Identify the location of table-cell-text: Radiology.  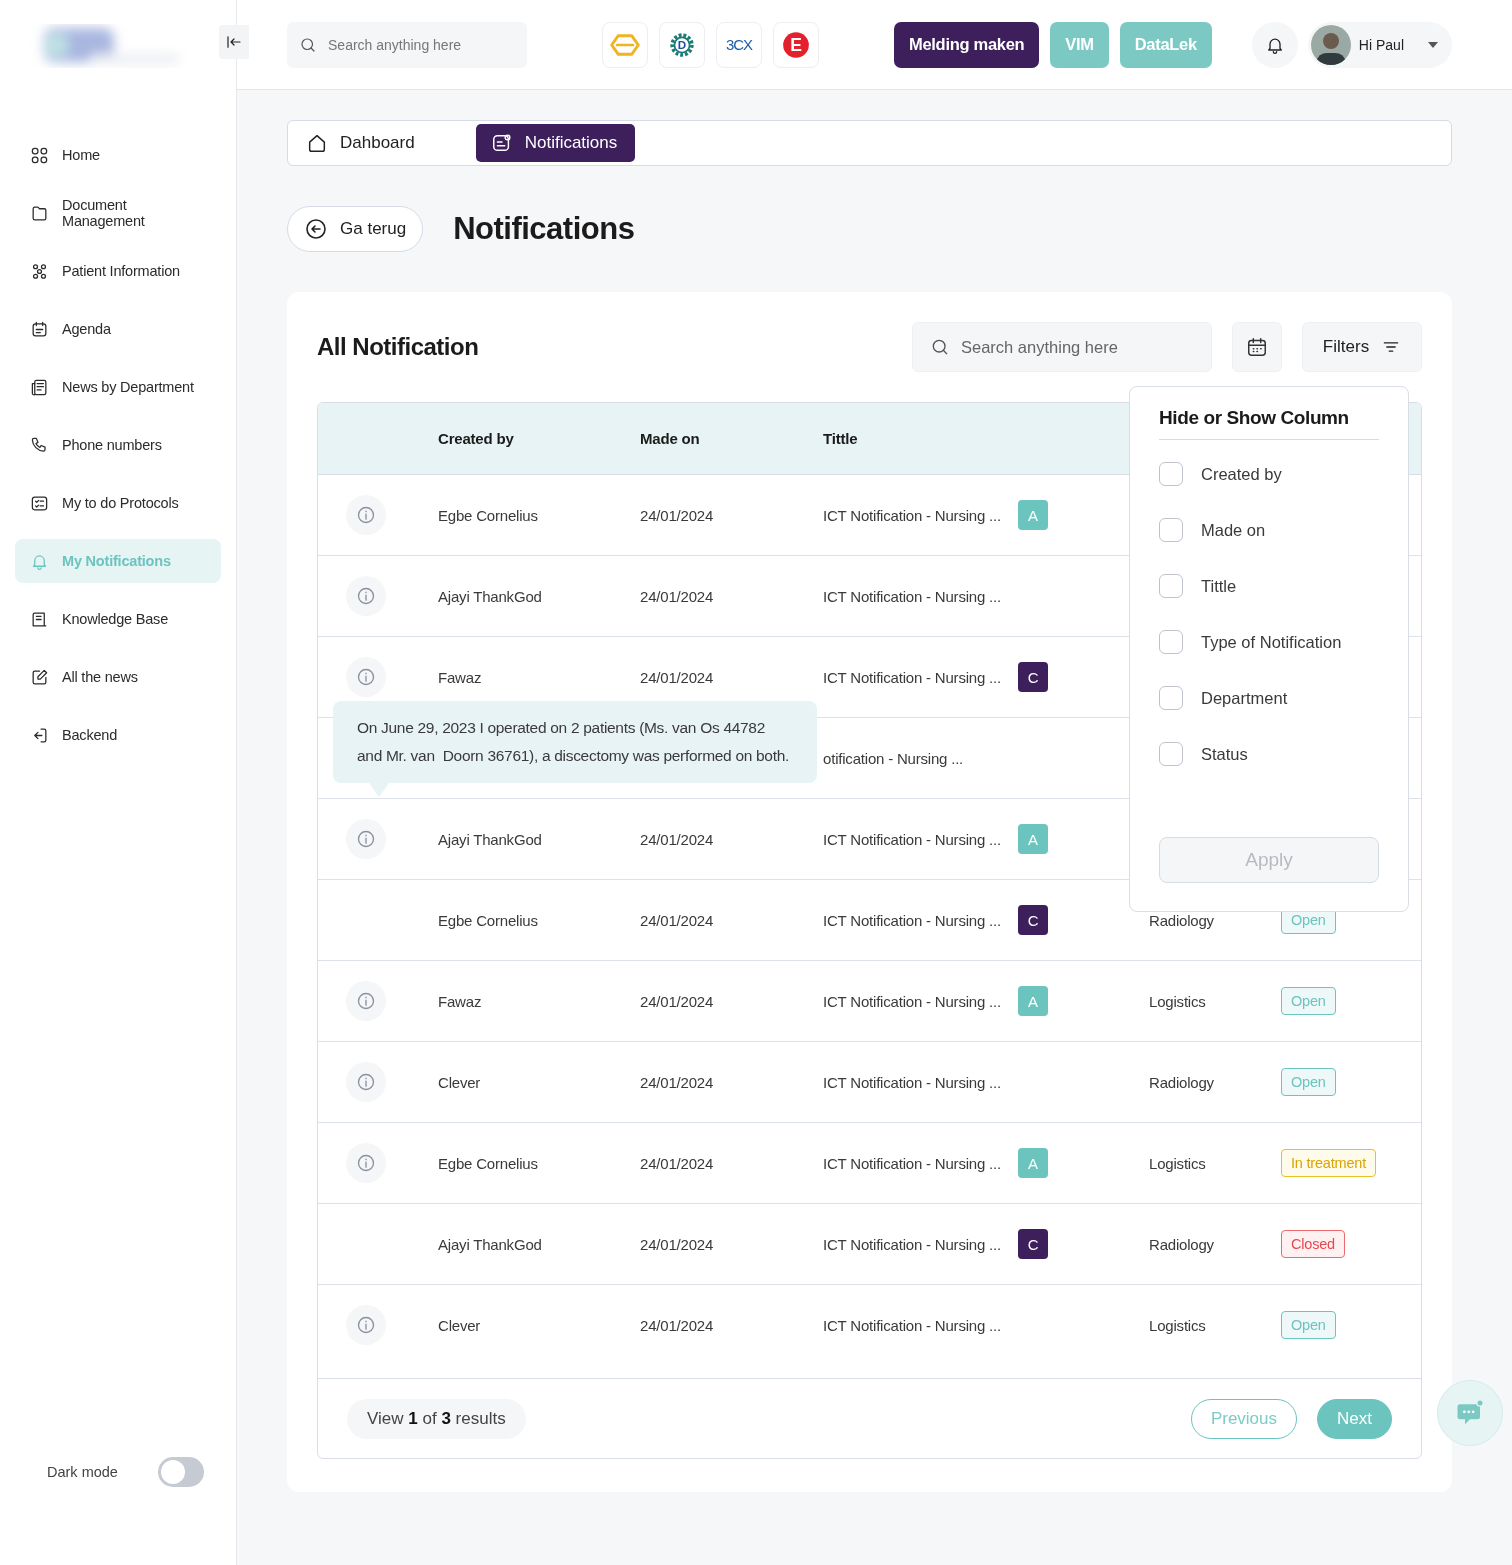
(1182, 1082).